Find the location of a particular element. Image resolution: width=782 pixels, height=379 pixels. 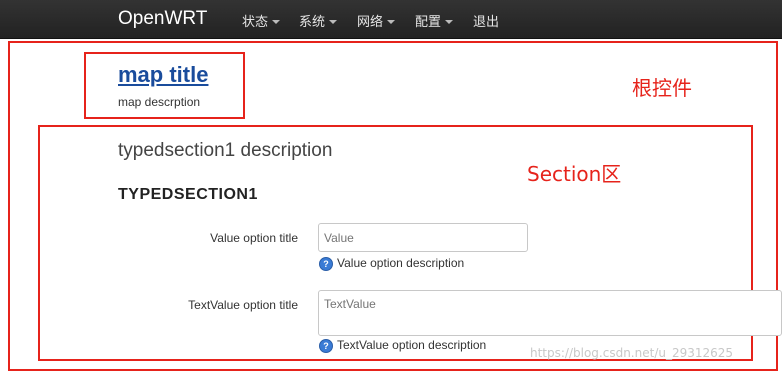

menu-logout-label: 退出 is located at coordinates (486, 22).